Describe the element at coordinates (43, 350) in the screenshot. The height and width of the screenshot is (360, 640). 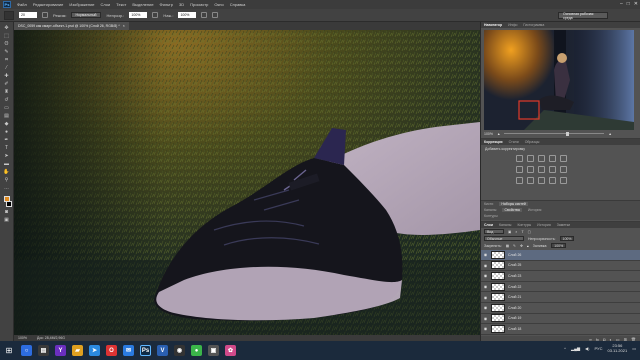
I see `taskbar-taskview-icon: ▤` at that location.